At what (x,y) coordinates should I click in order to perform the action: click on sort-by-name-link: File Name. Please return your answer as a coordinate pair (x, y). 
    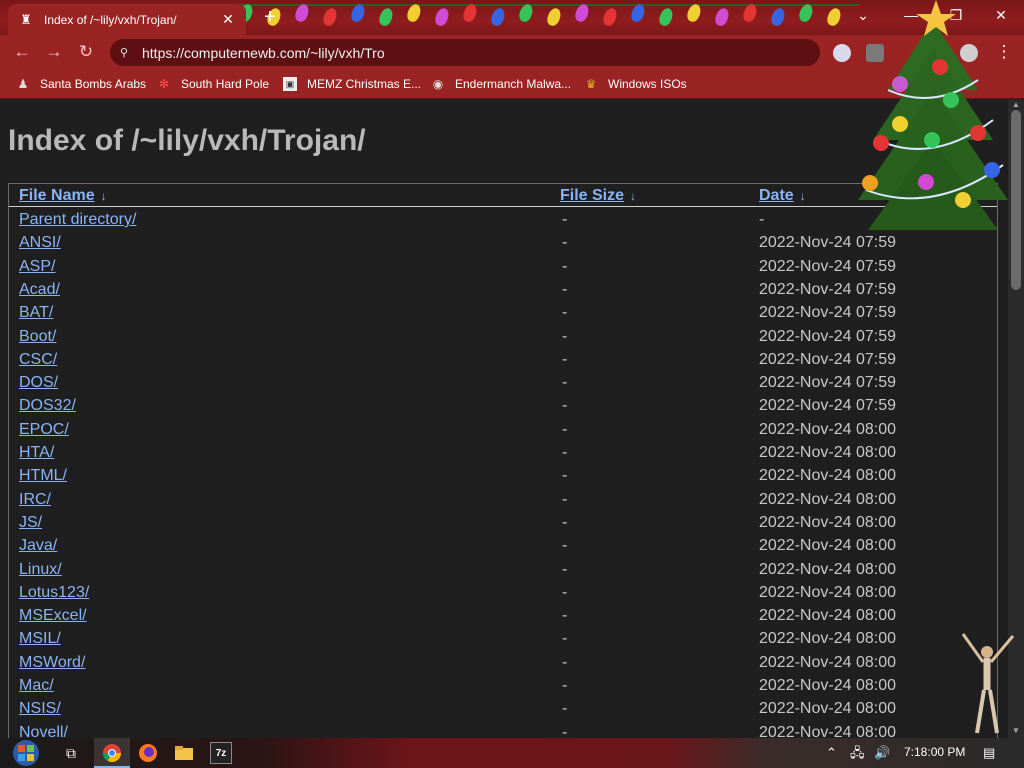
    Looking at the image, I should click on (57, 195).